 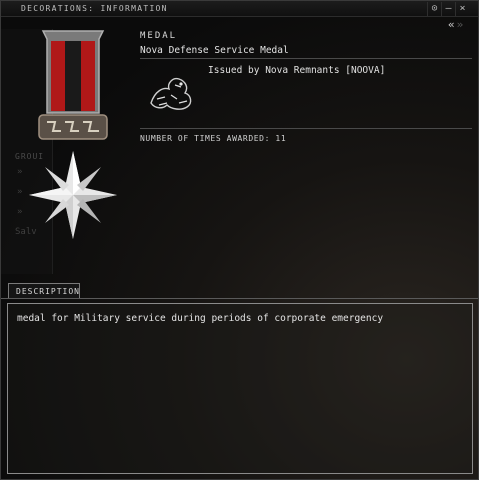 I want to click on tab-divider, so click(x=239, y=298).